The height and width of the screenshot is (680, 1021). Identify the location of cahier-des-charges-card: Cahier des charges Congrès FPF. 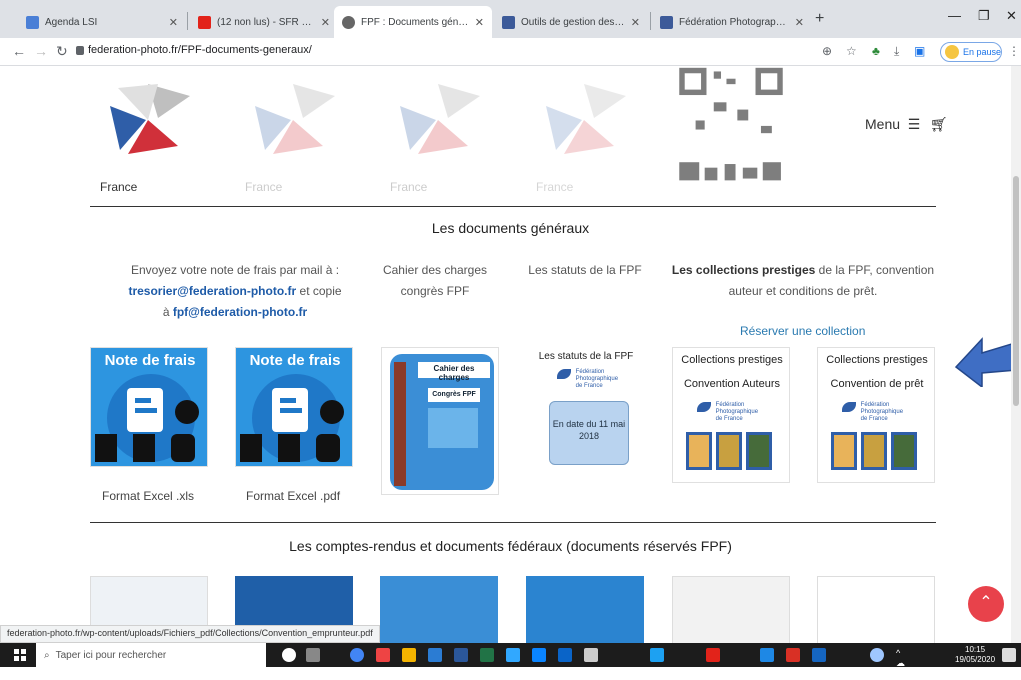
(440, 421).